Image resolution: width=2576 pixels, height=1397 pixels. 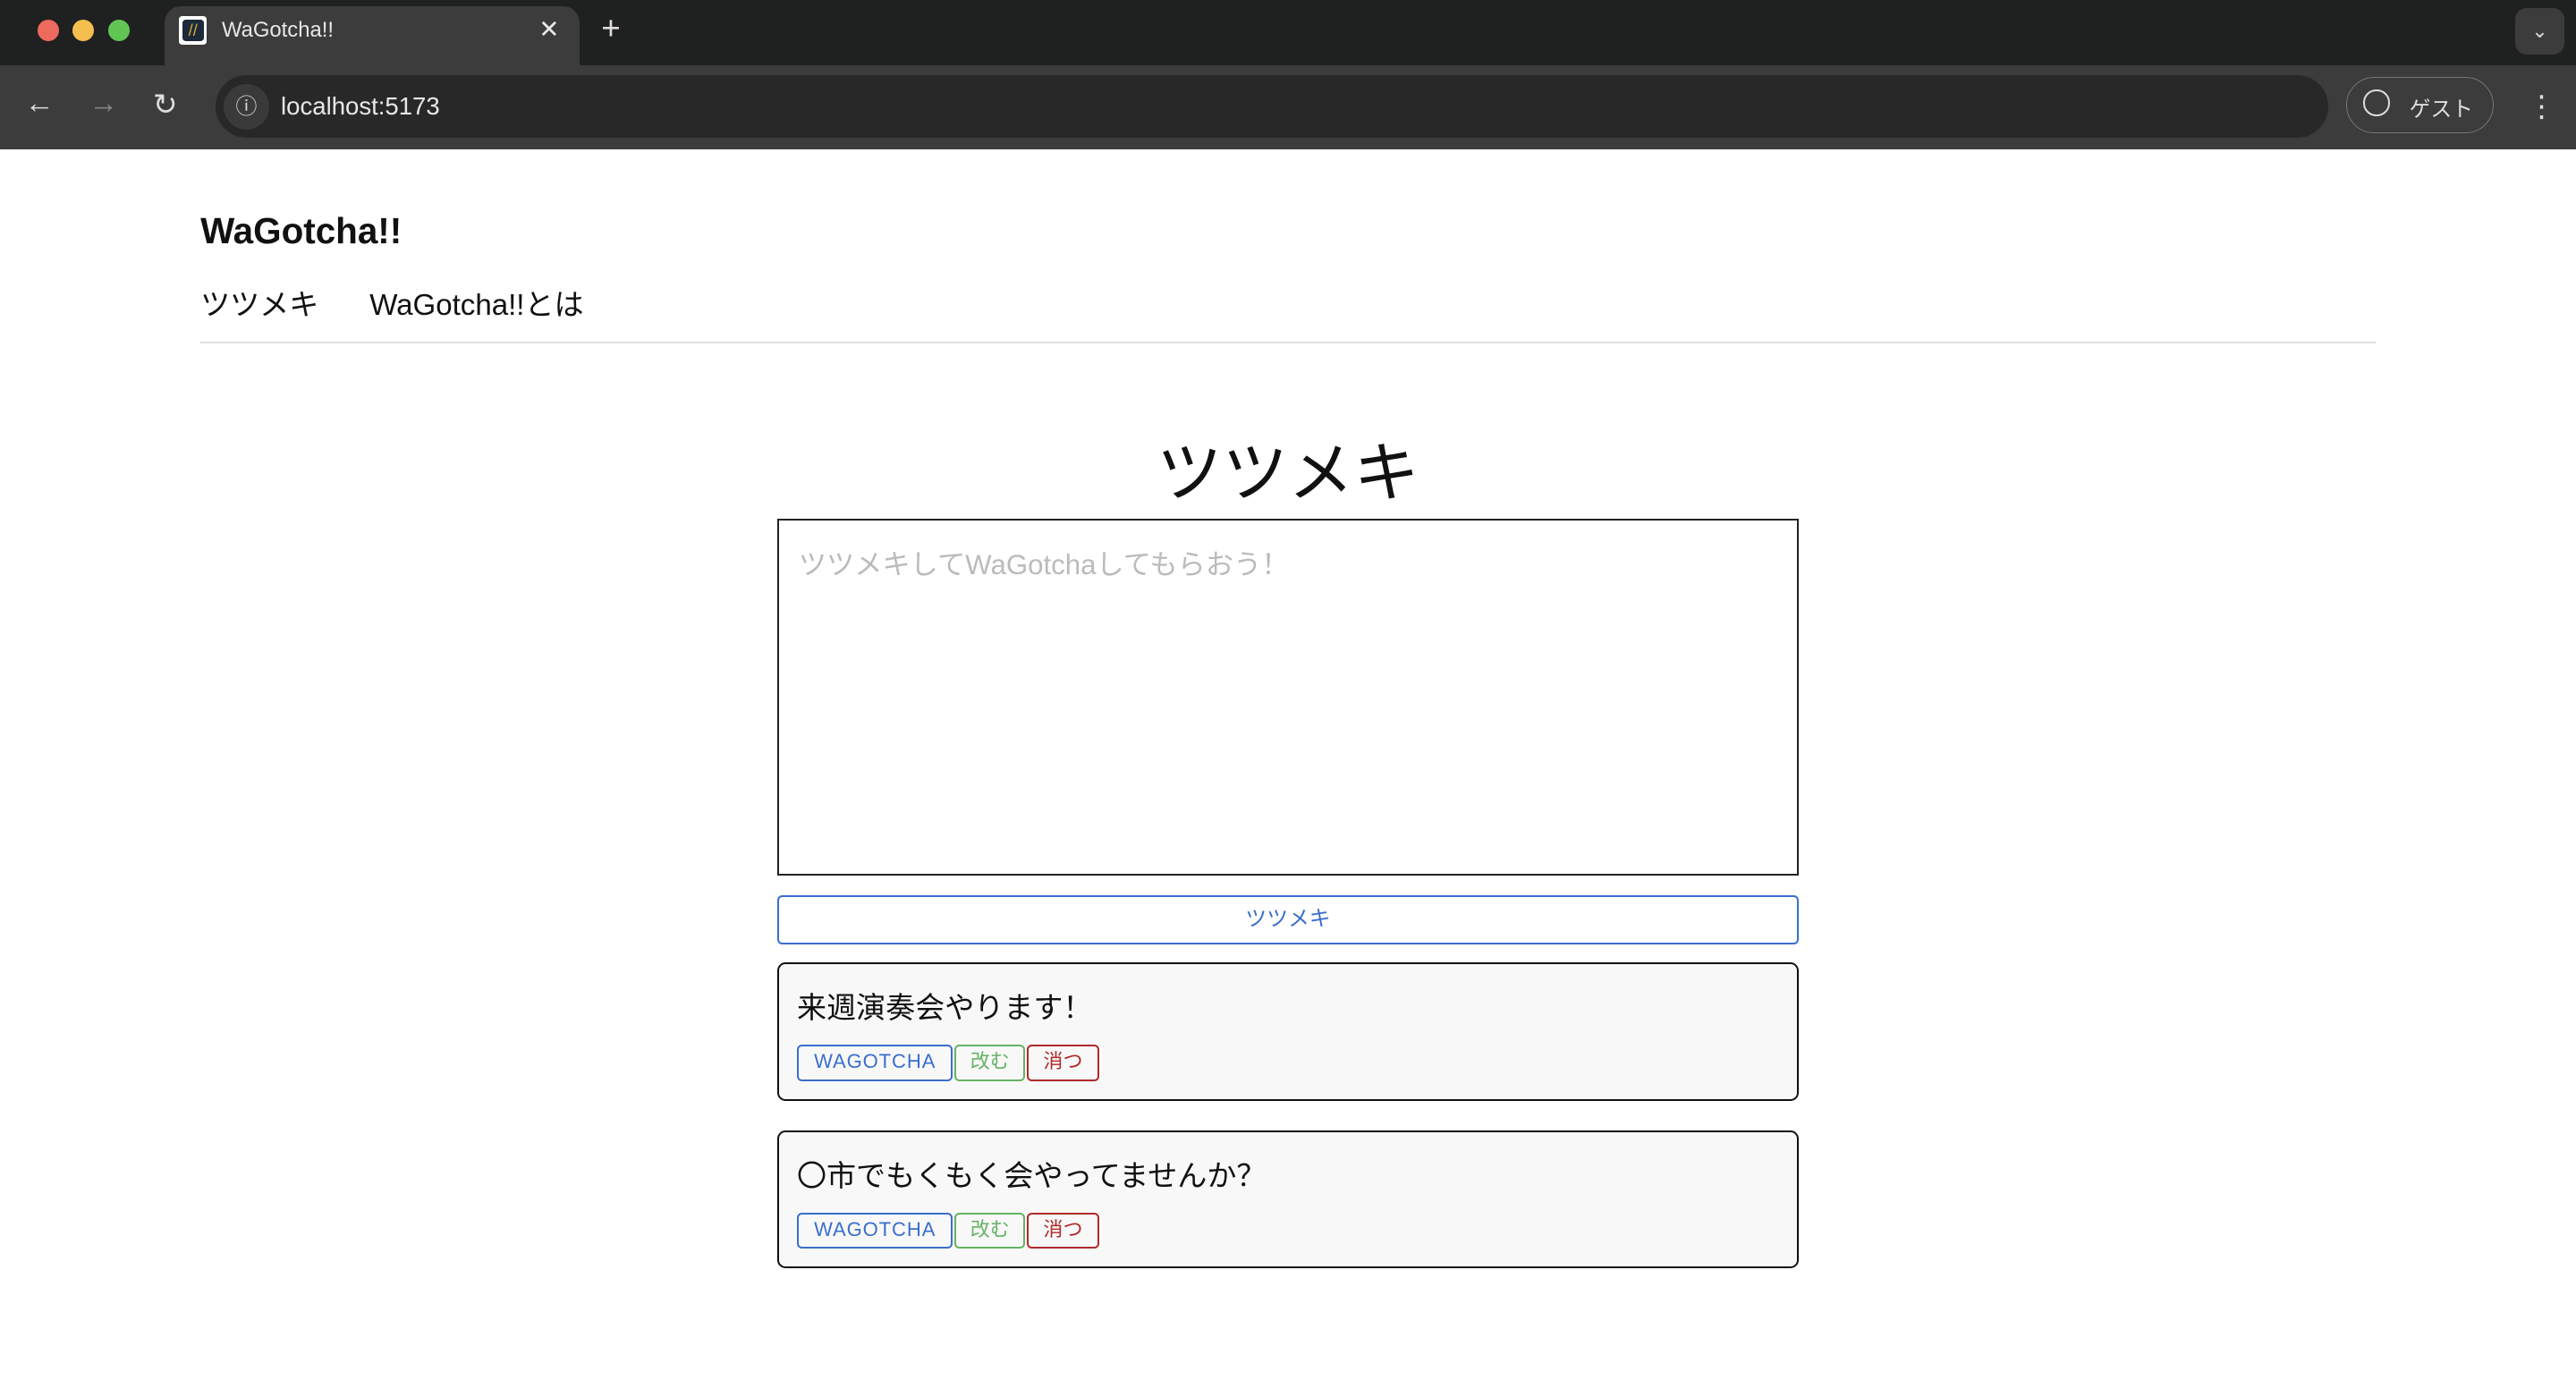 I want to click on tab-search-chevron-icon: ⌄, so click(x=2539, y=31).